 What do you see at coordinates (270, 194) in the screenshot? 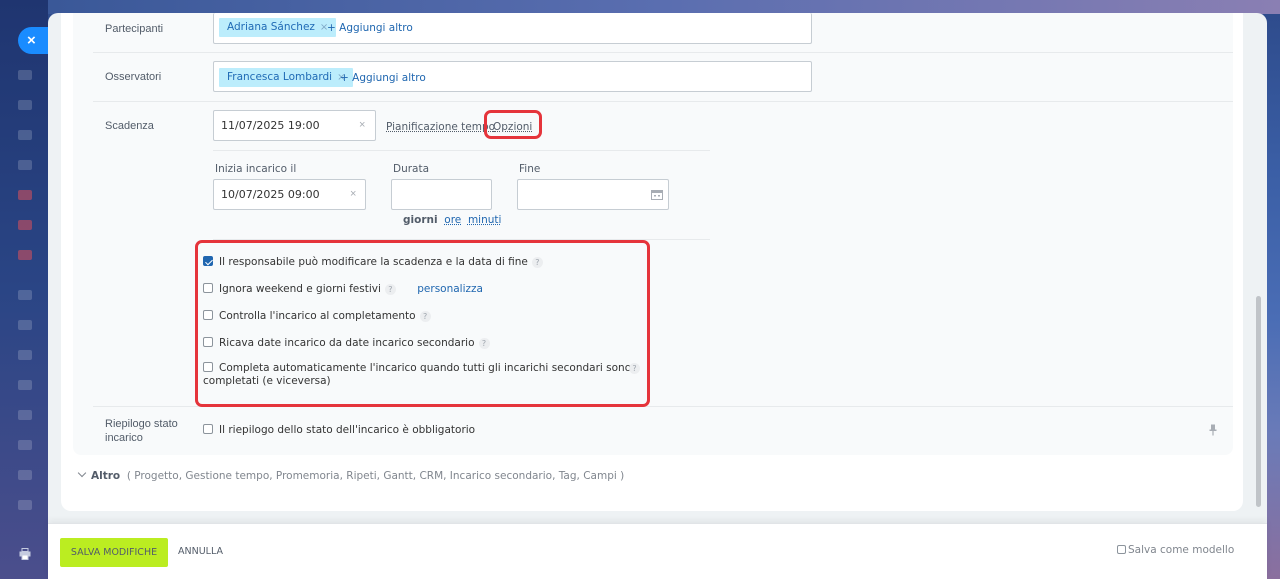
I see `start-date-value: 10/07/2025 09:00` at bounding box center [270, 194].